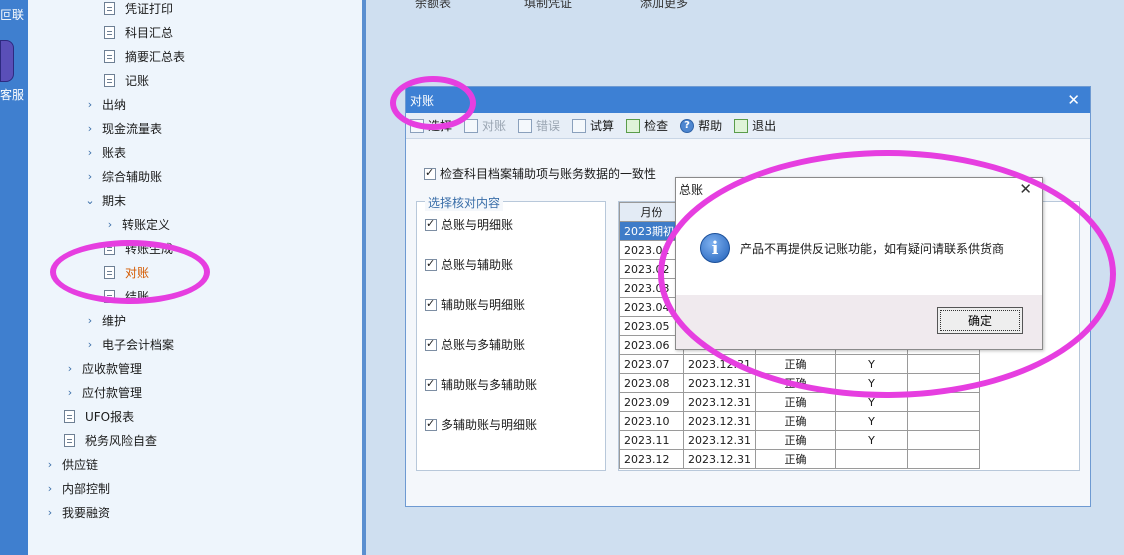 The height and width of the screenshot is (555, 1124). I want to click on tree-item-label: 期末, so click(114, 200).